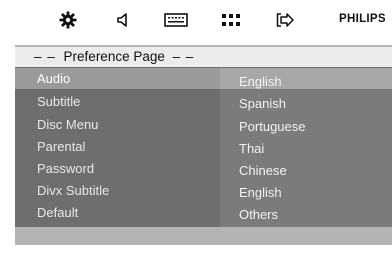  I want to click on subtitle-icon, so click(176, 20).